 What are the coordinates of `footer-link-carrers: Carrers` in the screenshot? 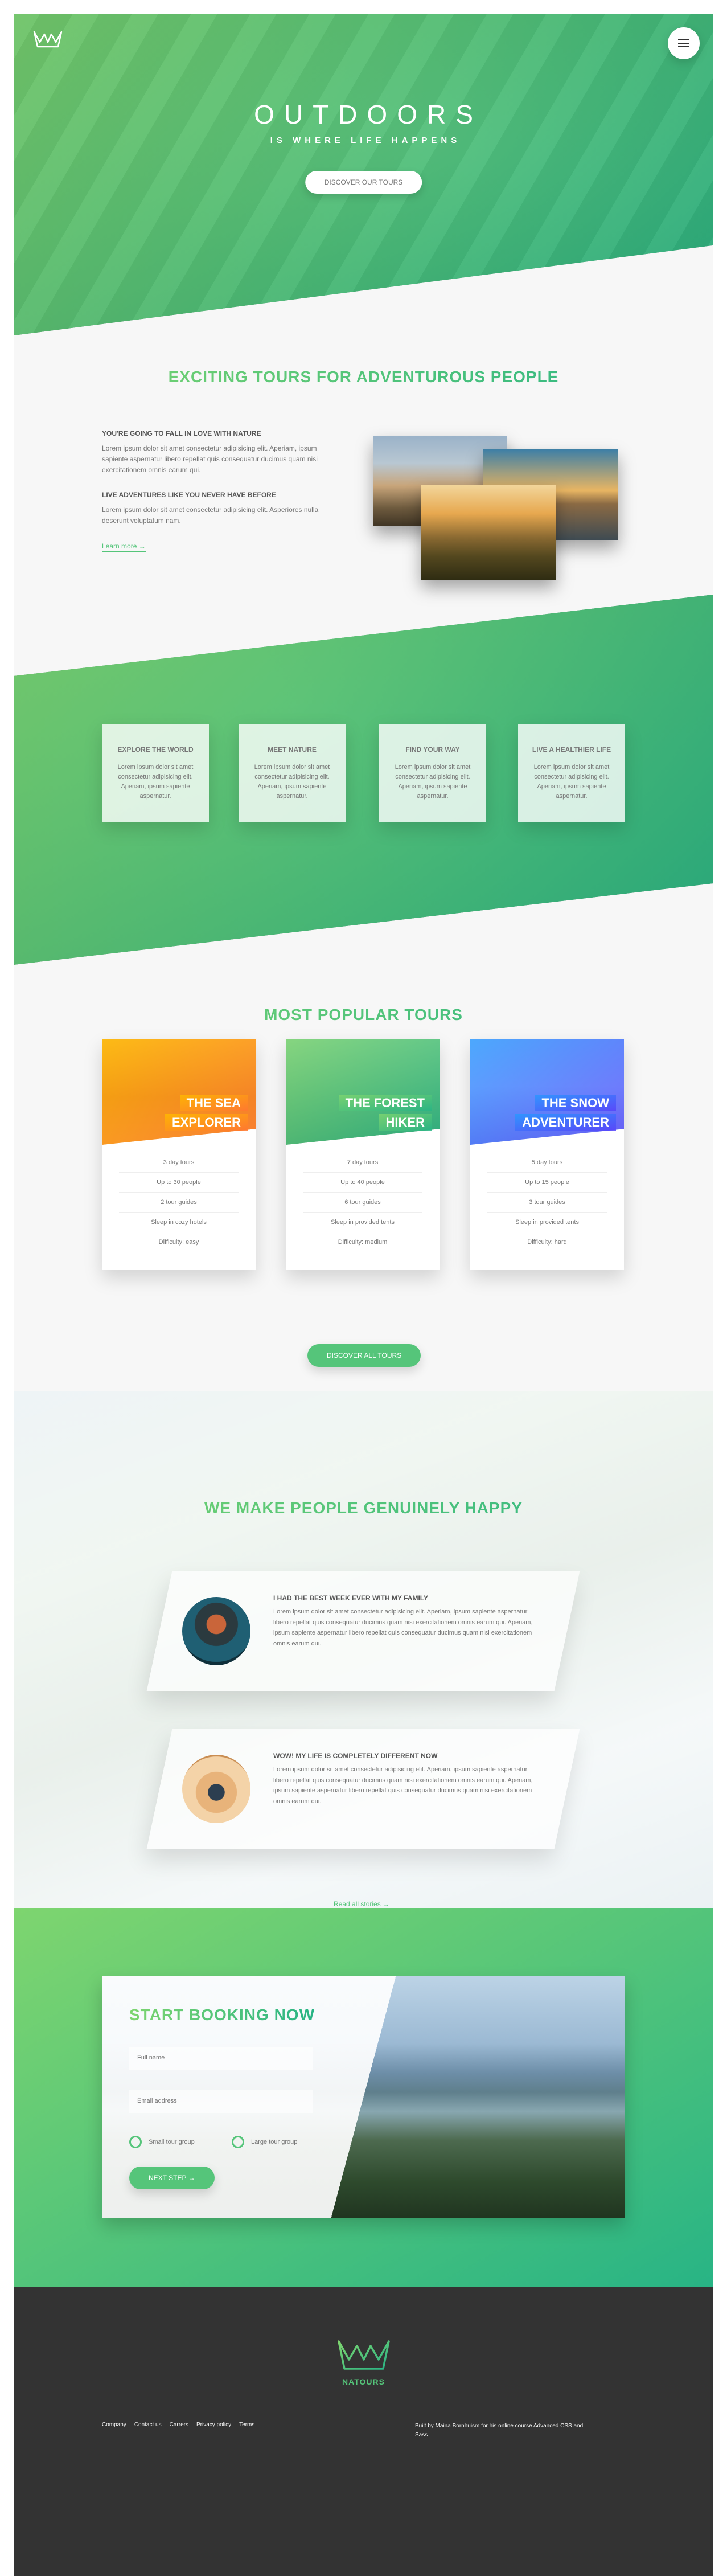 It's located at (179, 2425).